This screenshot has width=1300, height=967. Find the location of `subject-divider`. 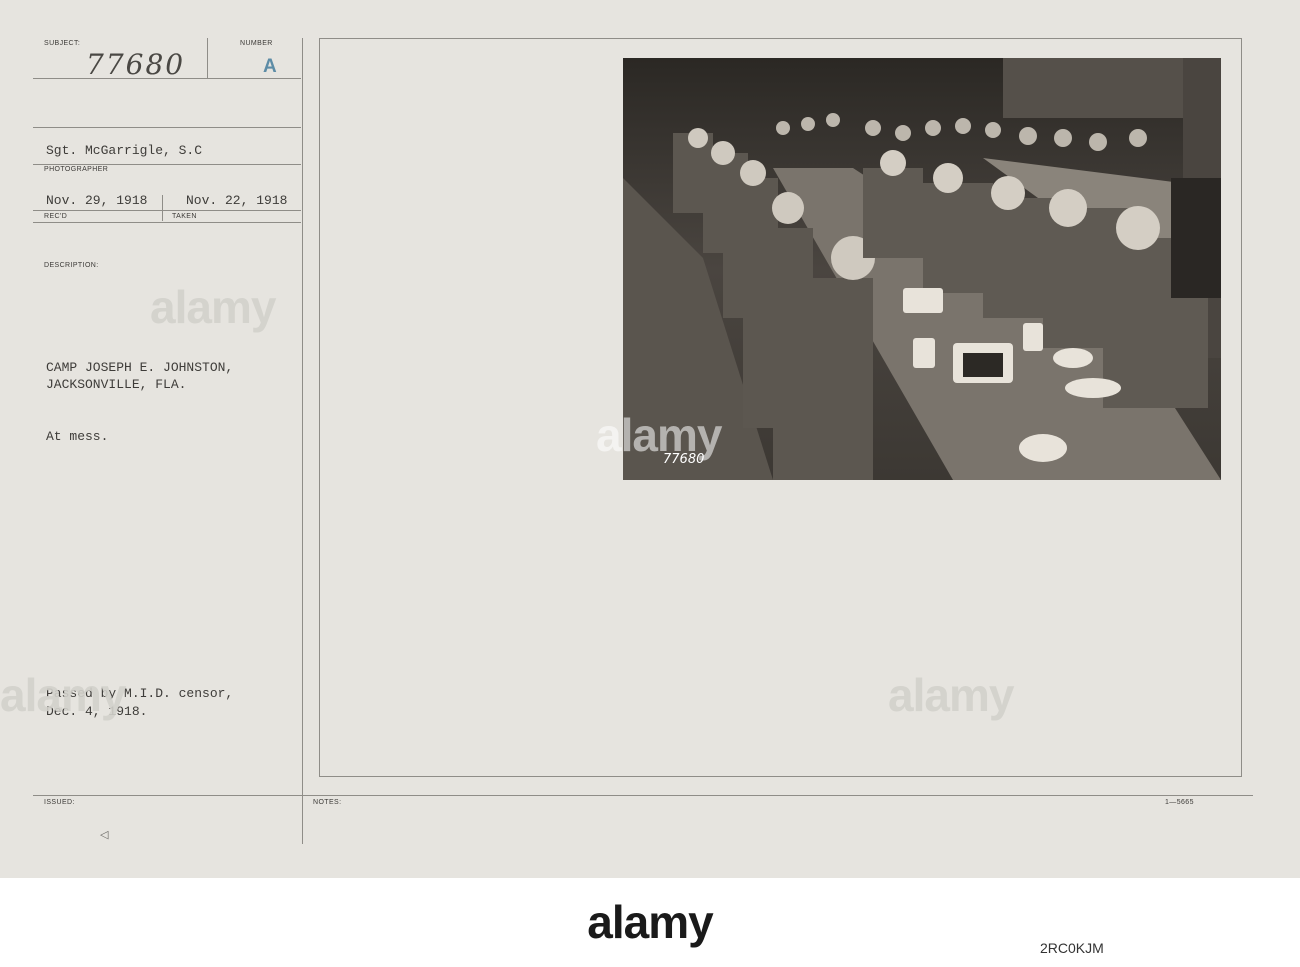

subject-divider is located at coordinates (207, 58).